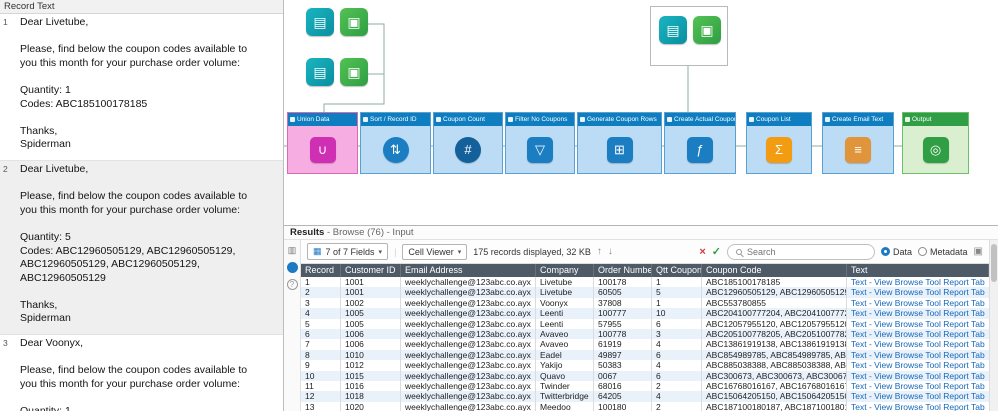 The image size is (998, 411). I want to click on table-view-icon: ▥, so click(292, 250).